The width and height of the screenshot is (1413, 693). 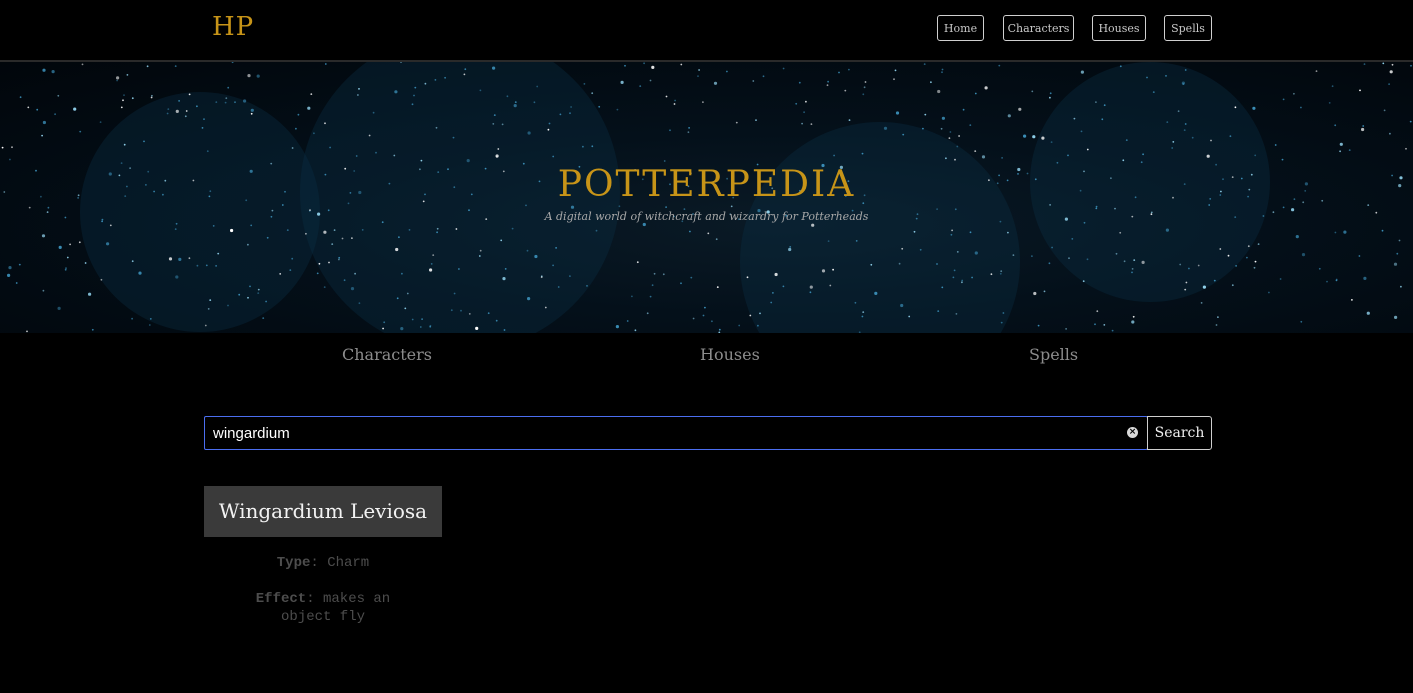 What do you see at coordinates (323, 608) in the screenshot?
I see `spell-effect-line: Effect: makes an object fly` at bounding box center [323, 608].